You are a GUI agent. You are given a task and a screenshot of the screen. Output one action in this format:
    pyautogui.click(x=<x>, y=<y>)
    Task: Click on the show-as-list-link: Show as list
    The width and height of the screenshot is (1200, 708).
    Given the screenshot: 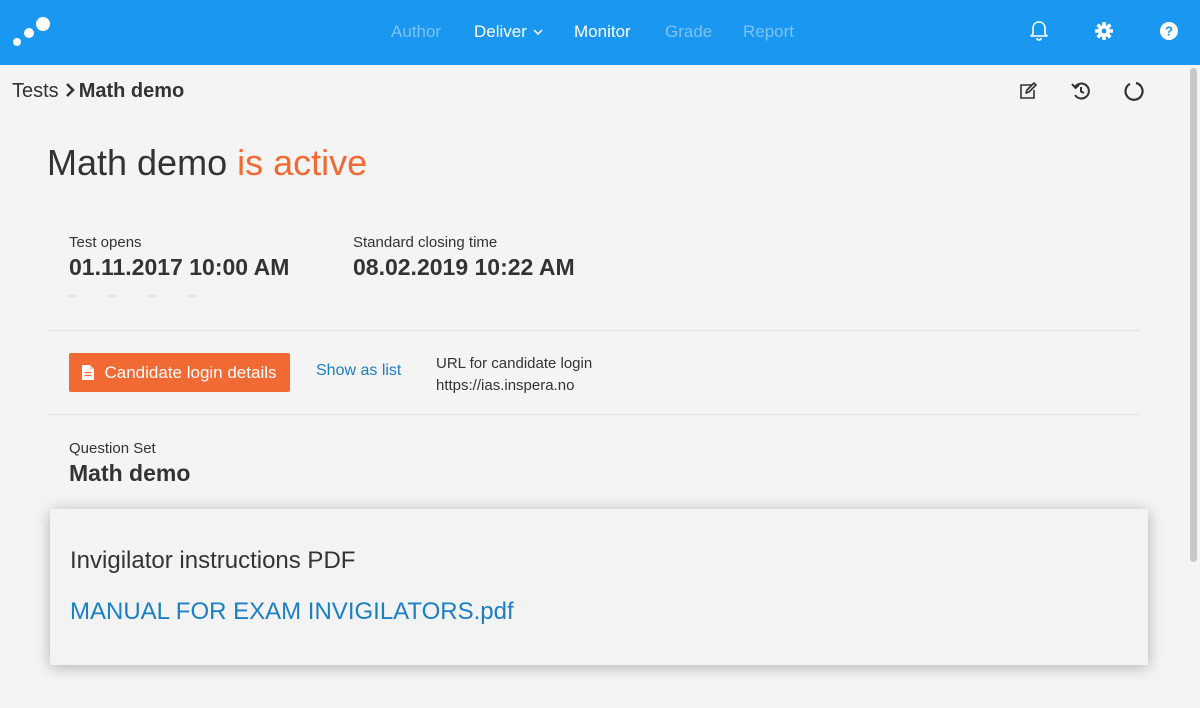 What is the action you would take?
    pyautogui.click(x=358, y=371)
    